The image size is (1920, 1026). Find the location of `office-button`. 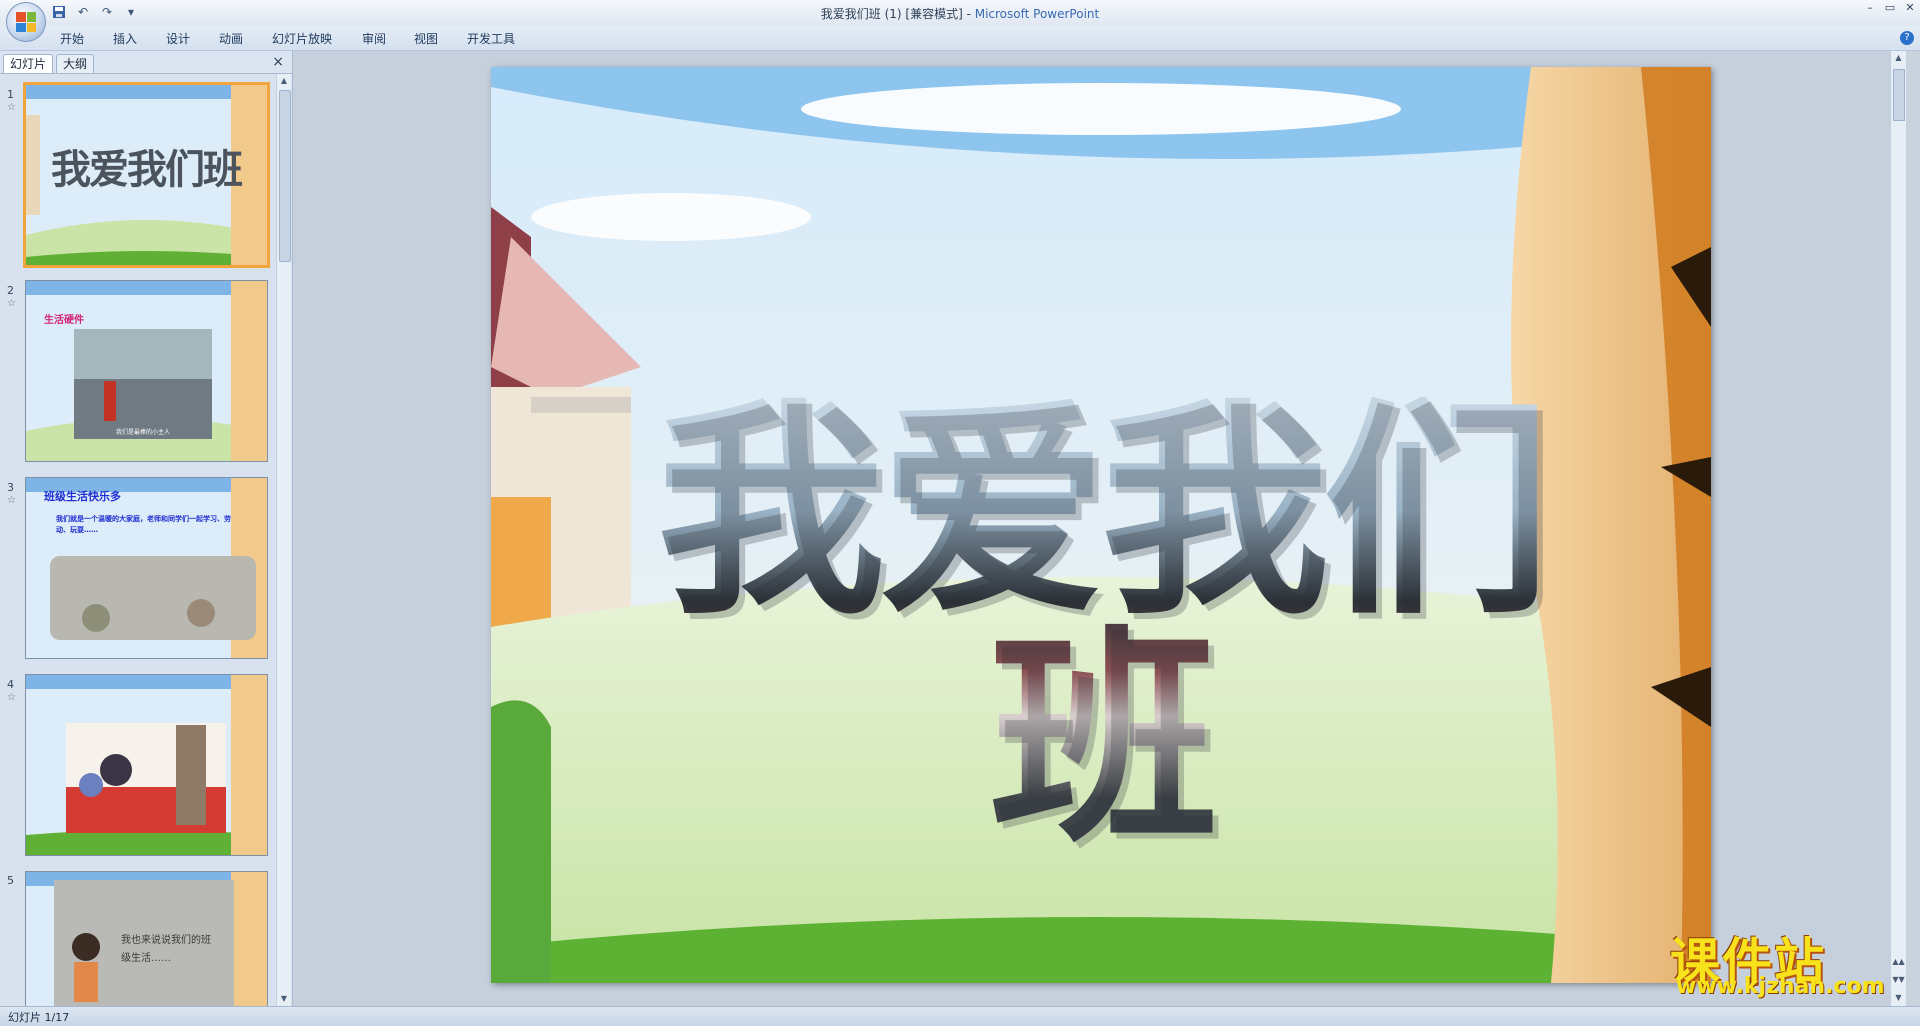

office-button is located at coordinates (26, 22).